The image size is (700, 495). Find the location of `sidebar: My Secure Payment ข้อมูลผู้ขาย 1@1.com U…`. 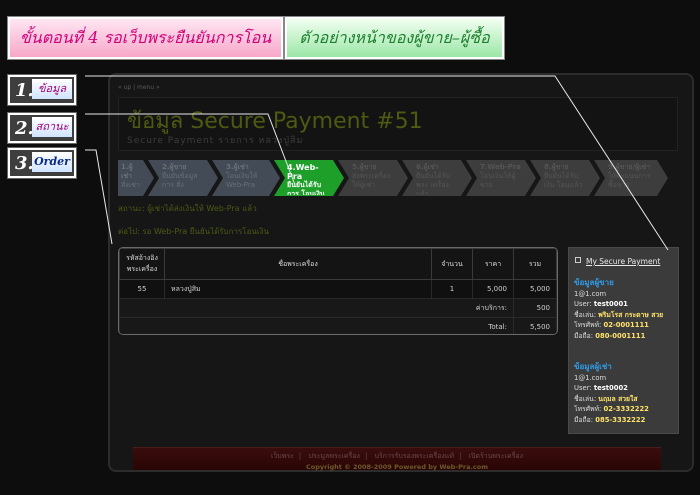

sidebar: My Secure Payment ข้อมูลผู้ขาย 1@1.com U… is located at coordinates (623, 340).